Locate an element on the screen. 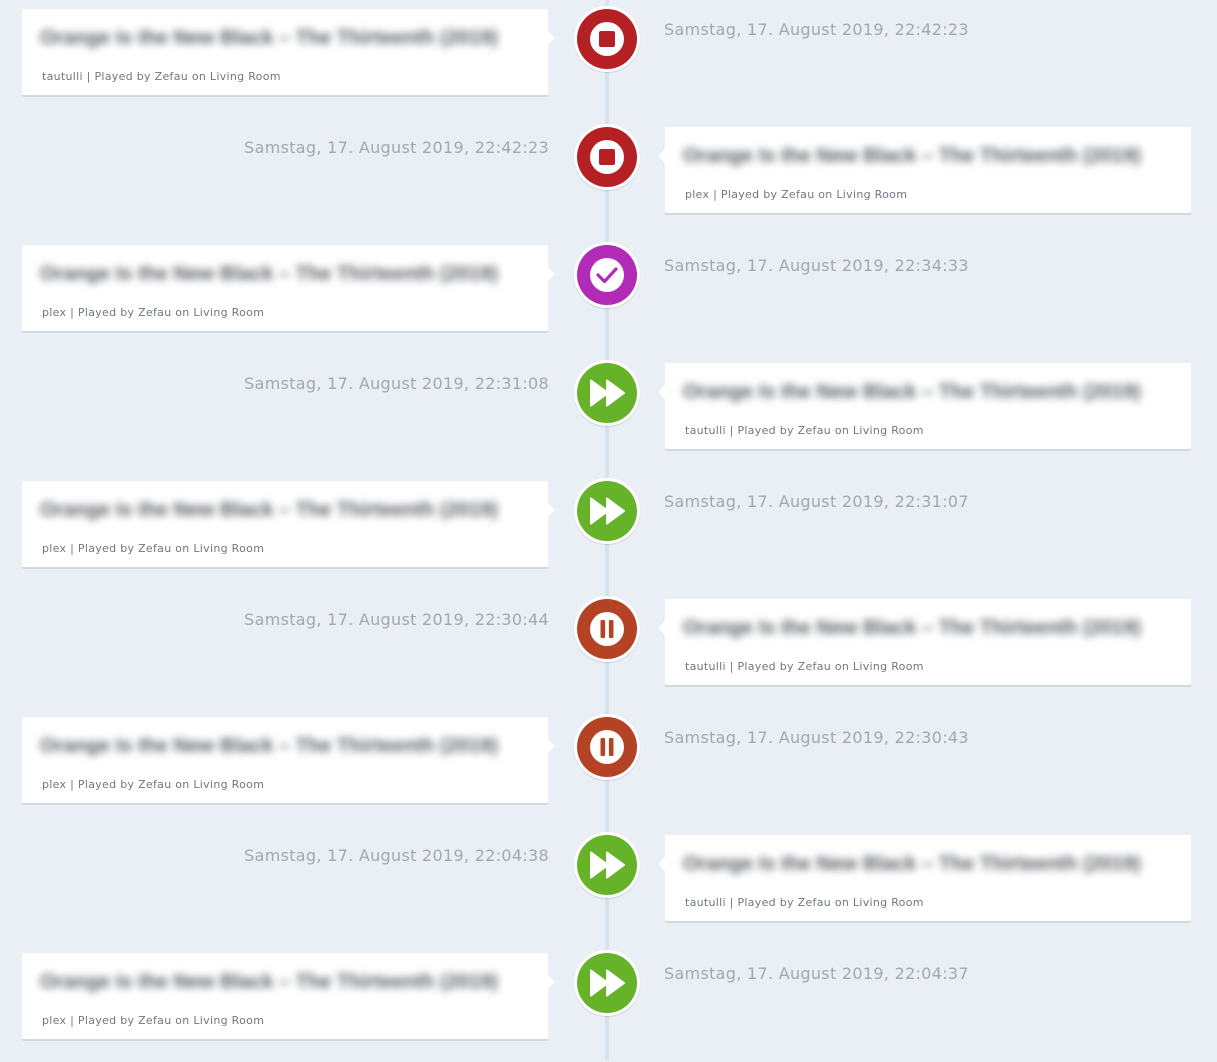 The height and width of the screenshot is (1062, 1217). check-icon is located at coordinates (607, 275).